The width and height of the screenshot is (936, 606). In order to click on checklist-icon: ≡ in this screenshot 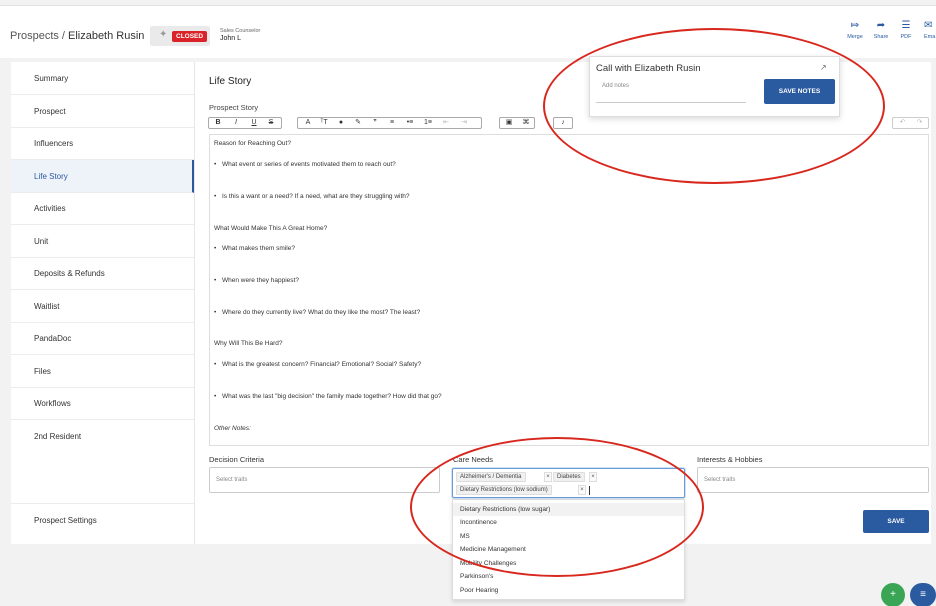, I will do `click(923, 594)`.